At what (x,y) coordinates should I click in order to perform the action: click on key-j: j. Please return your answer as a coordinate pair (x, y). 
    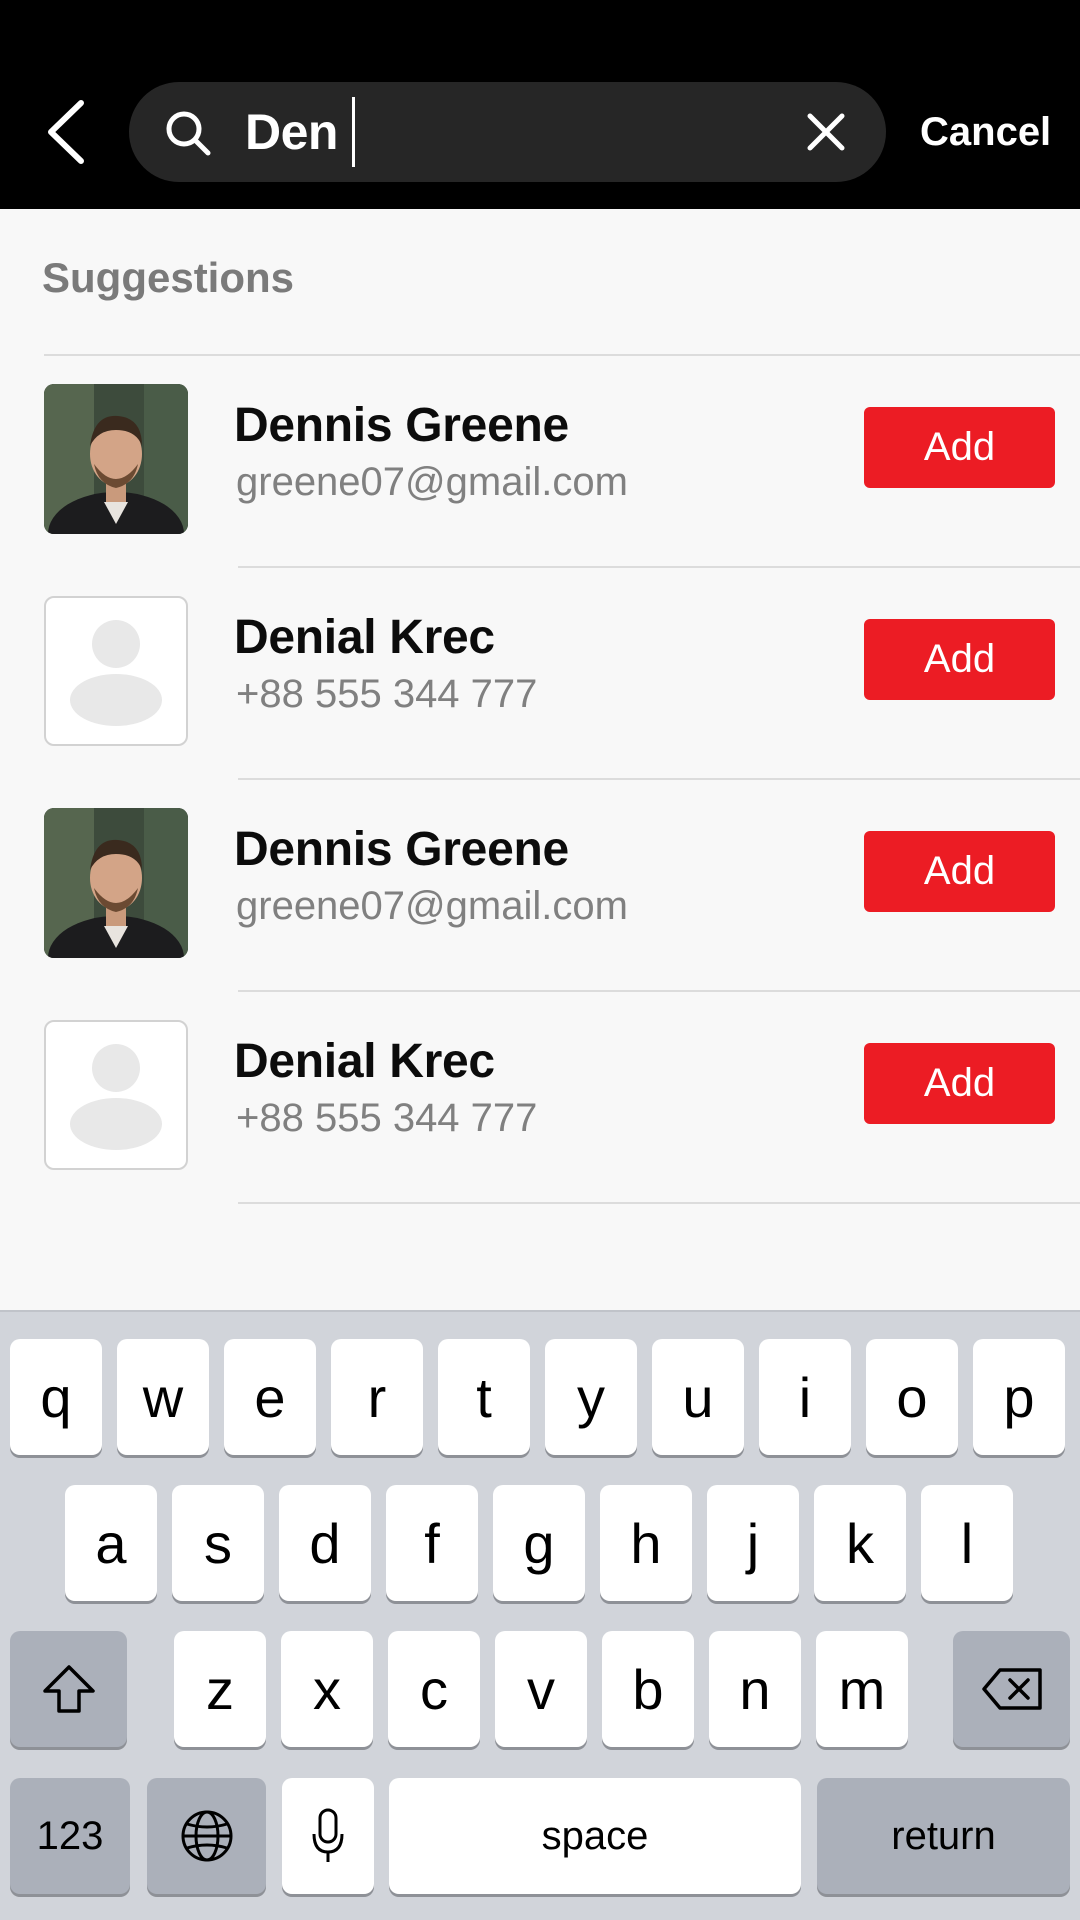
    Looking at the image, I should click on (753, 1543).